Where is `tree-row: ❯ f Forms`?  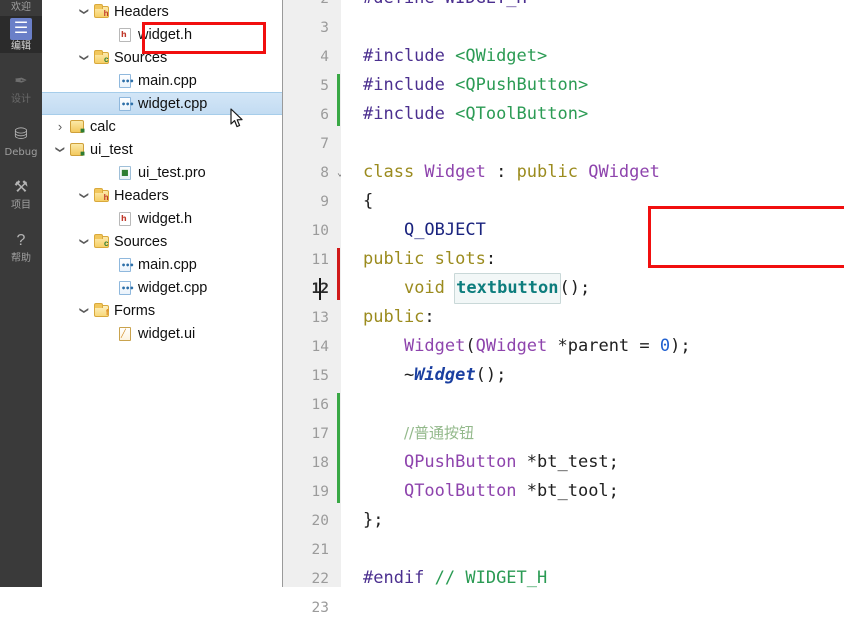
tree-row: ❯ f Forms is located at coordinates (162, 310).